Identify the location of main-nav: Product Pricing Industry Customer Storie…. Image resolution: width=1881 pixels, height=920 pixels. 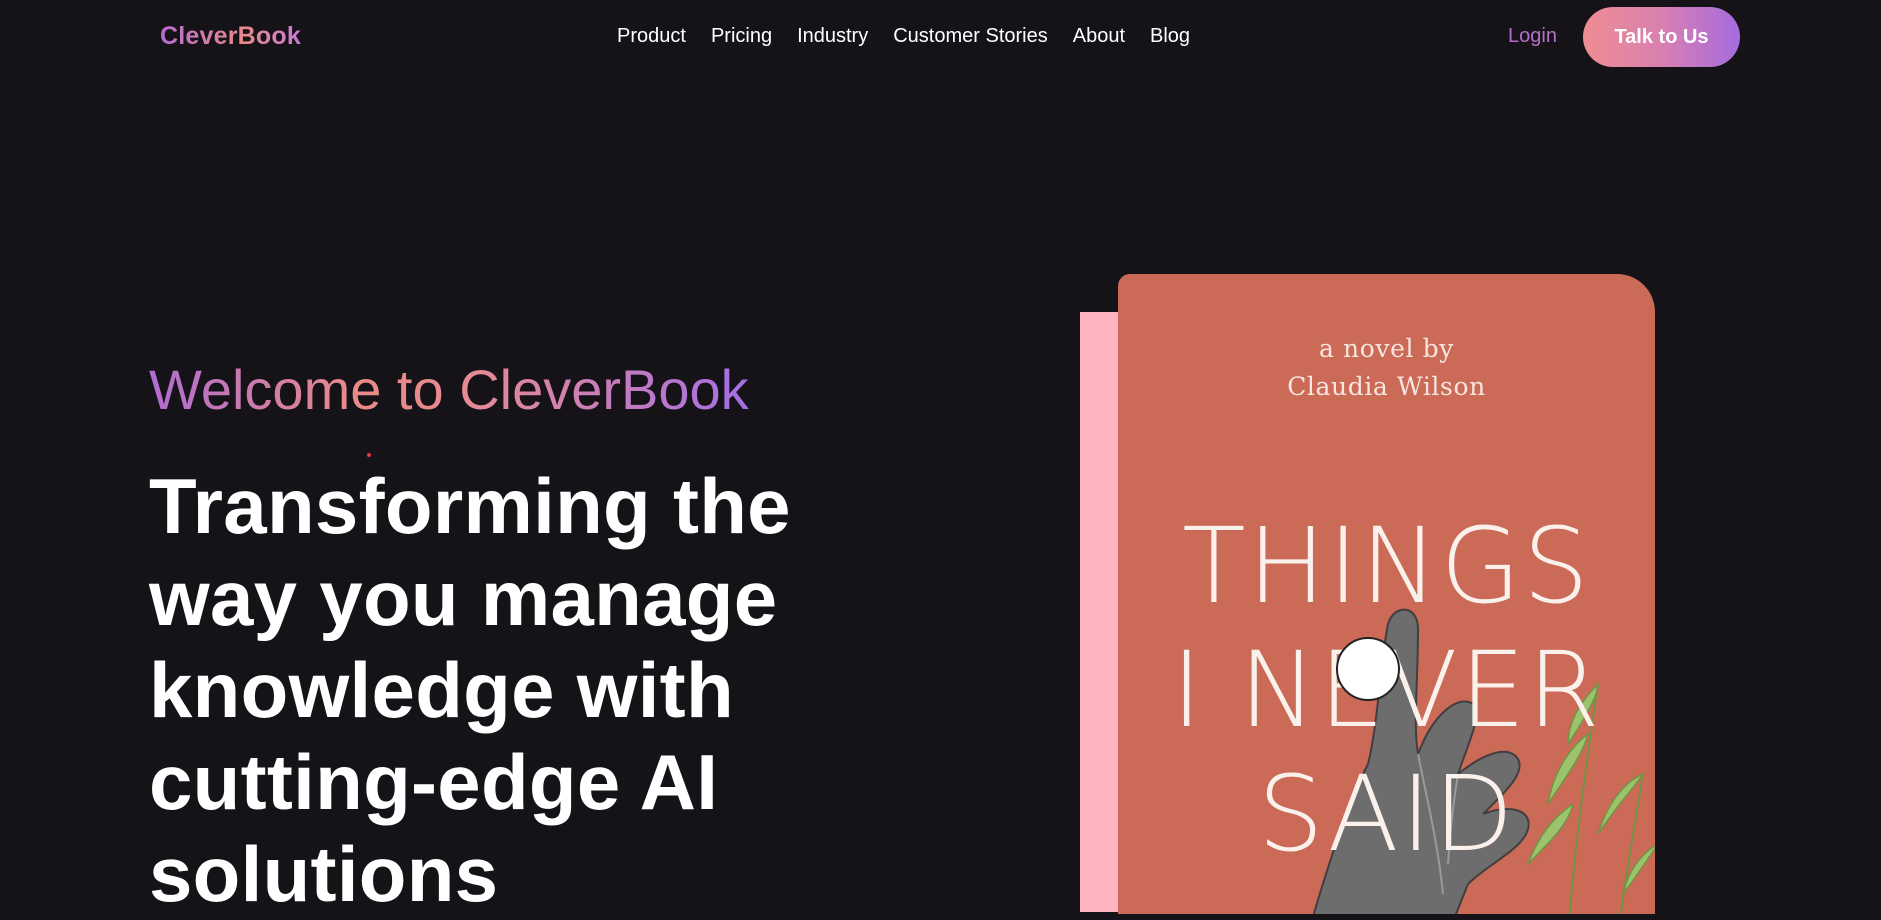
(916, 36).